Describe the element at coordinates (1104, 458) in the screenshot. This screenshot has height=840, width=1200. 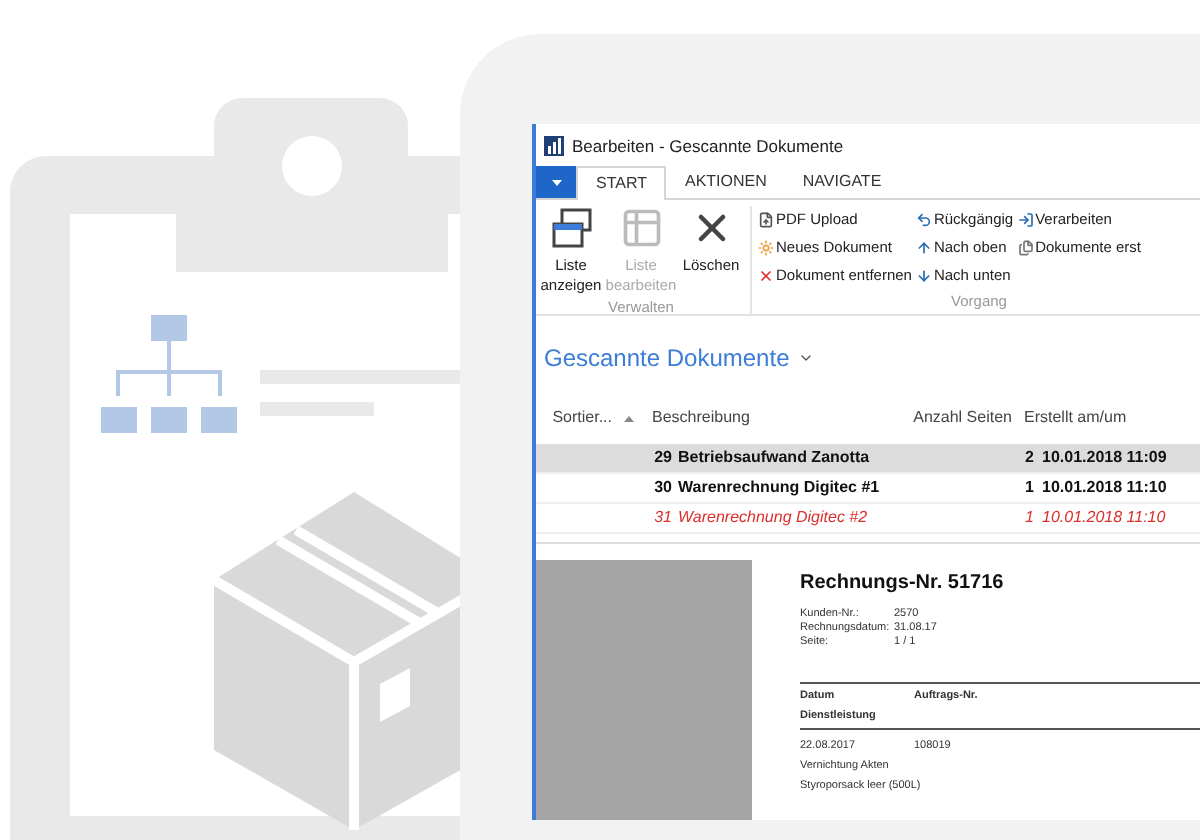
I see `table-cell: 10.01.2018 11:09` at that location.